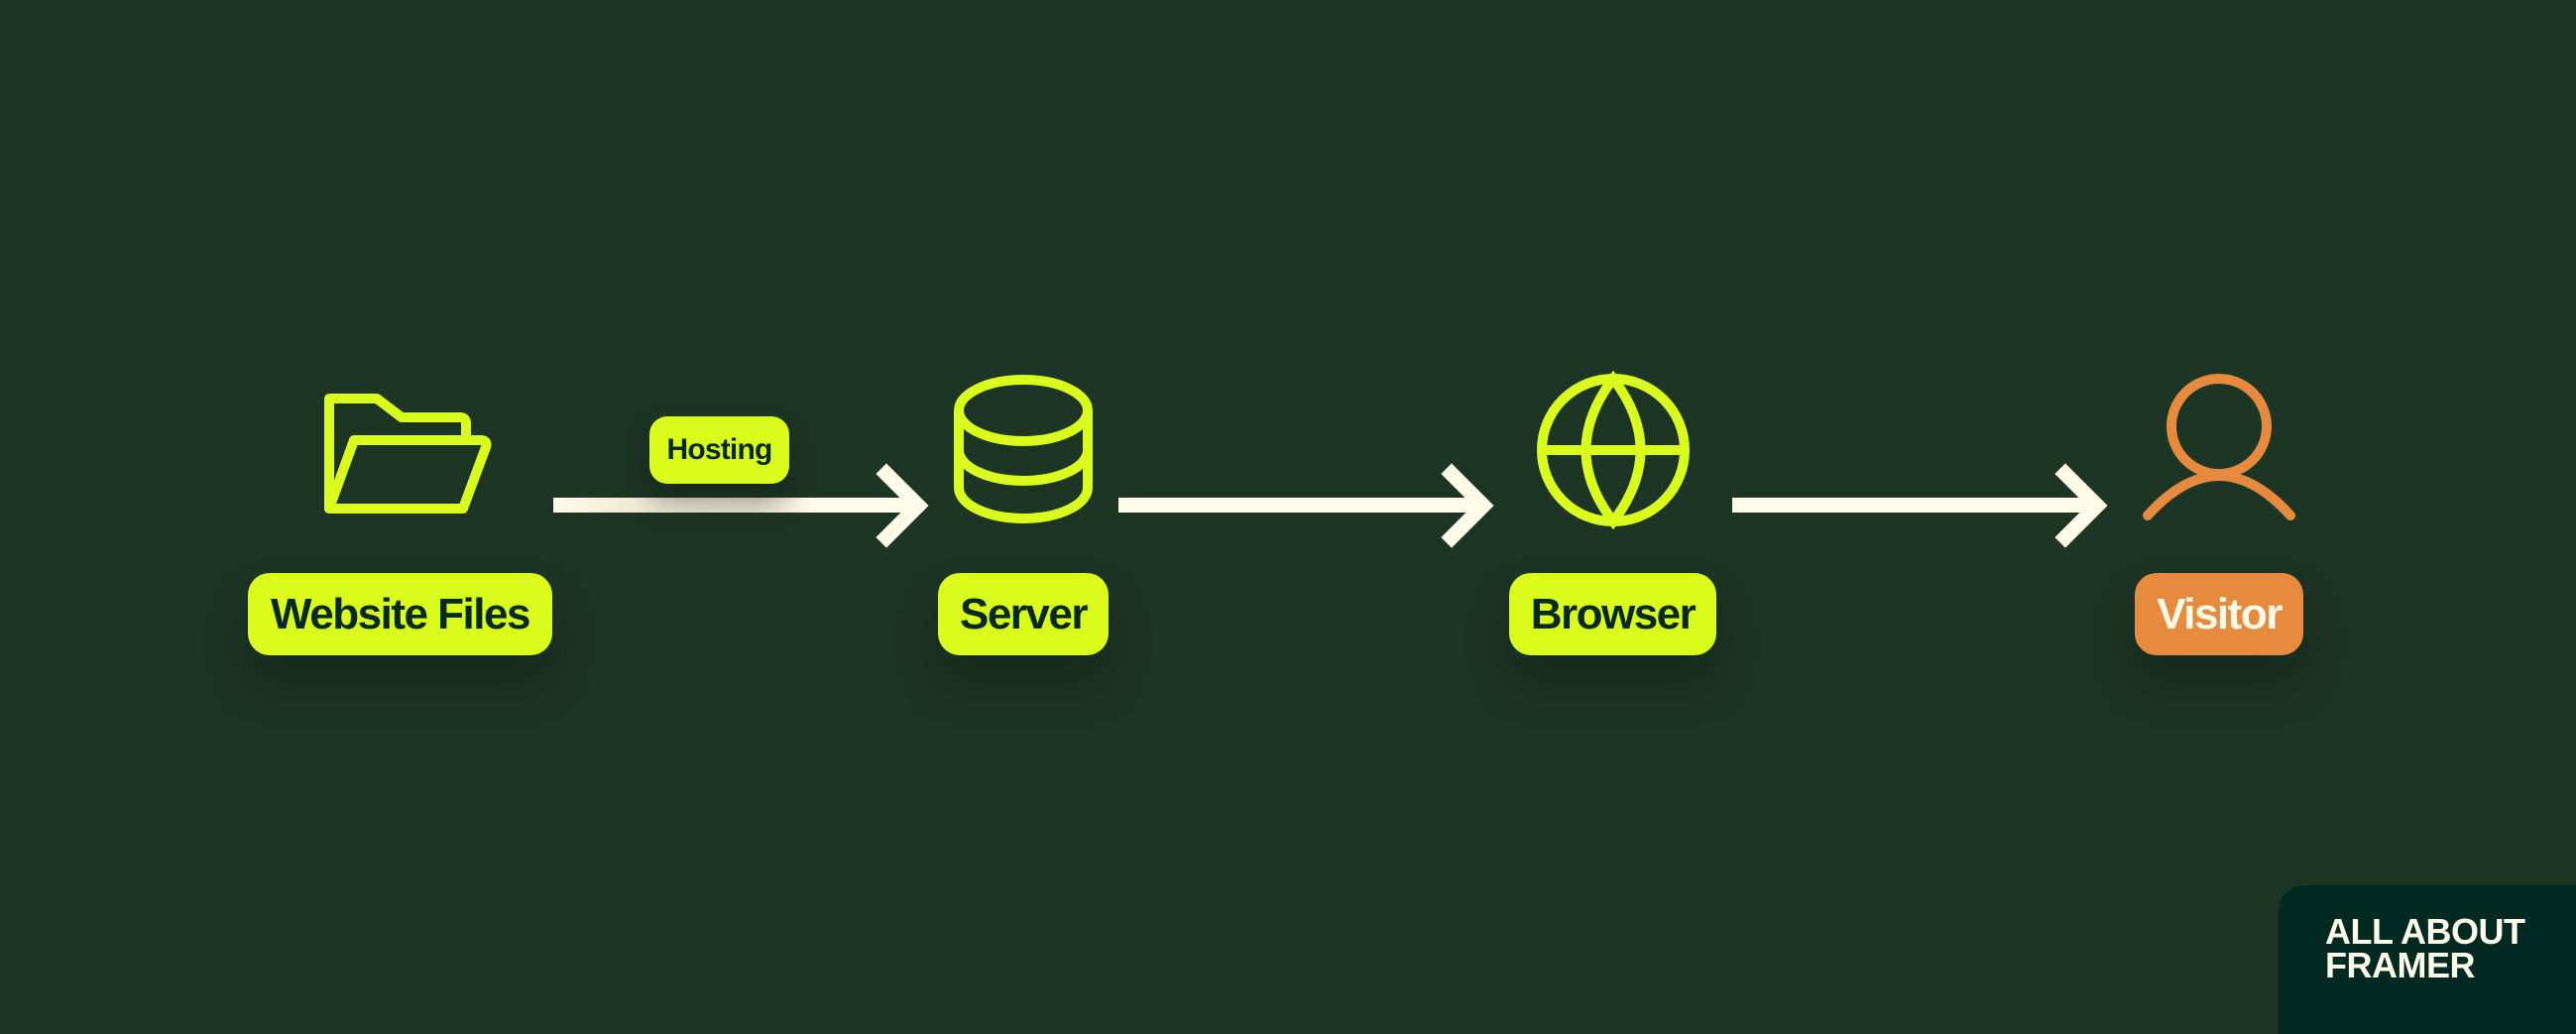 This screenshot has width=2576, height=1034. I want to click on database-icon, so click(1024, 449).